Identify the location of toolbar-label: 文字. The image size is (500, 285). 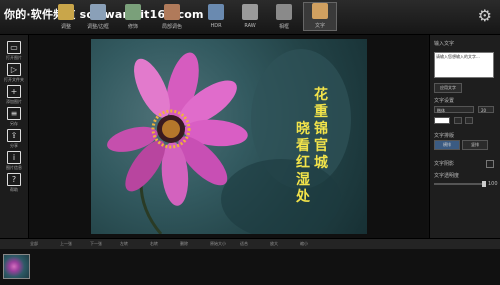
(319, 26).